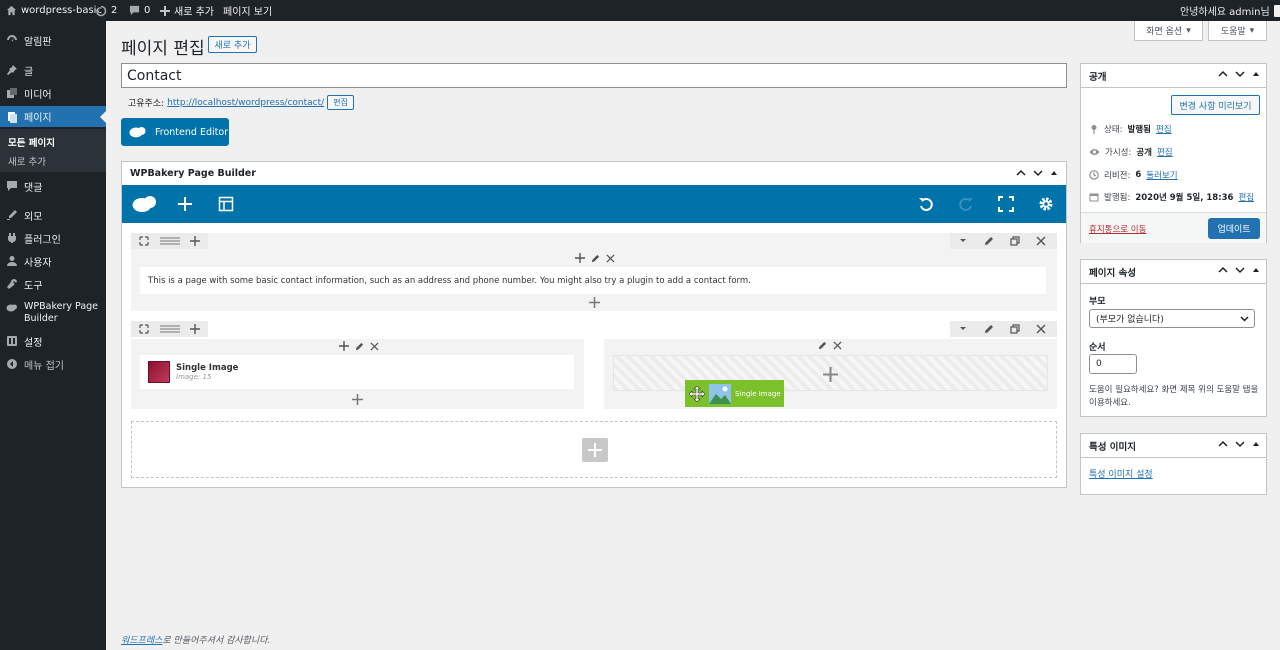 The width and height of the screenshot is (1280, 650). Describe the element at coordinates (12, 70) in the screenshot. I see `pin-icon` at that location.